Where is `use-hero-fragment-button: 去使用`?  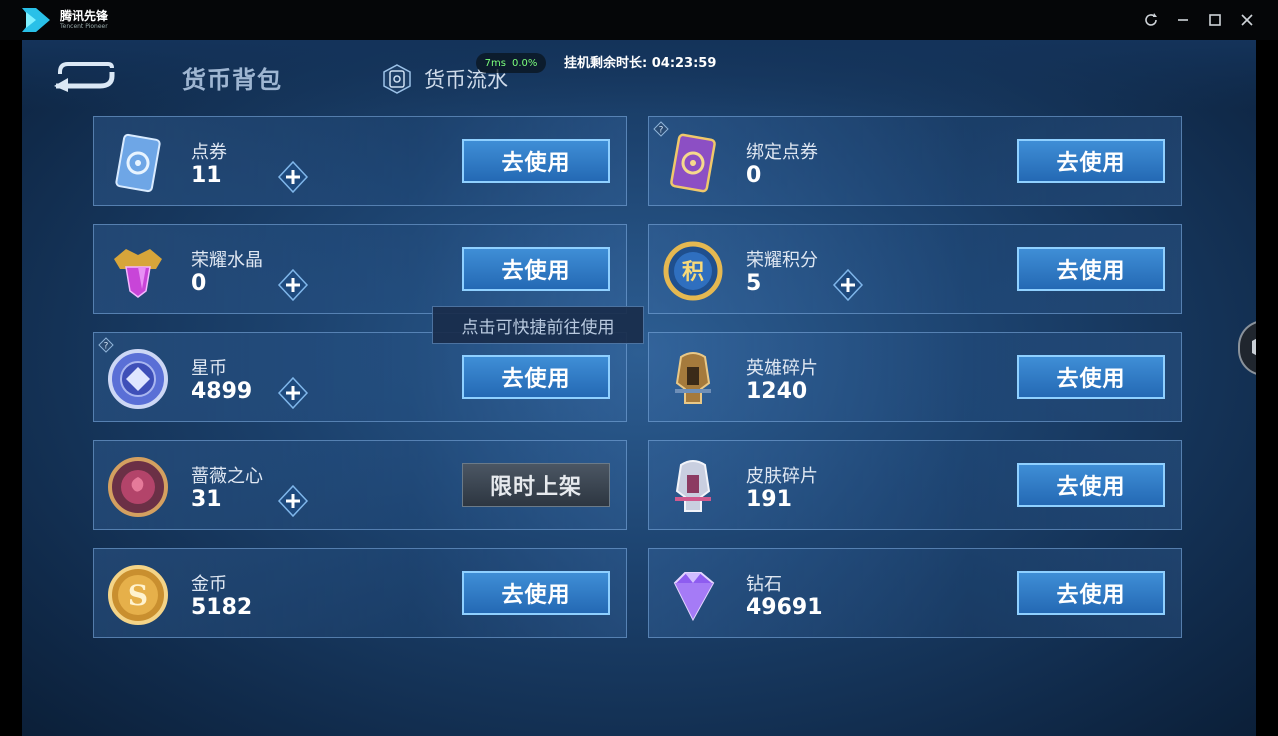
use-hero-fragment-button: 去使用 is located at coordinates (1091, 377).